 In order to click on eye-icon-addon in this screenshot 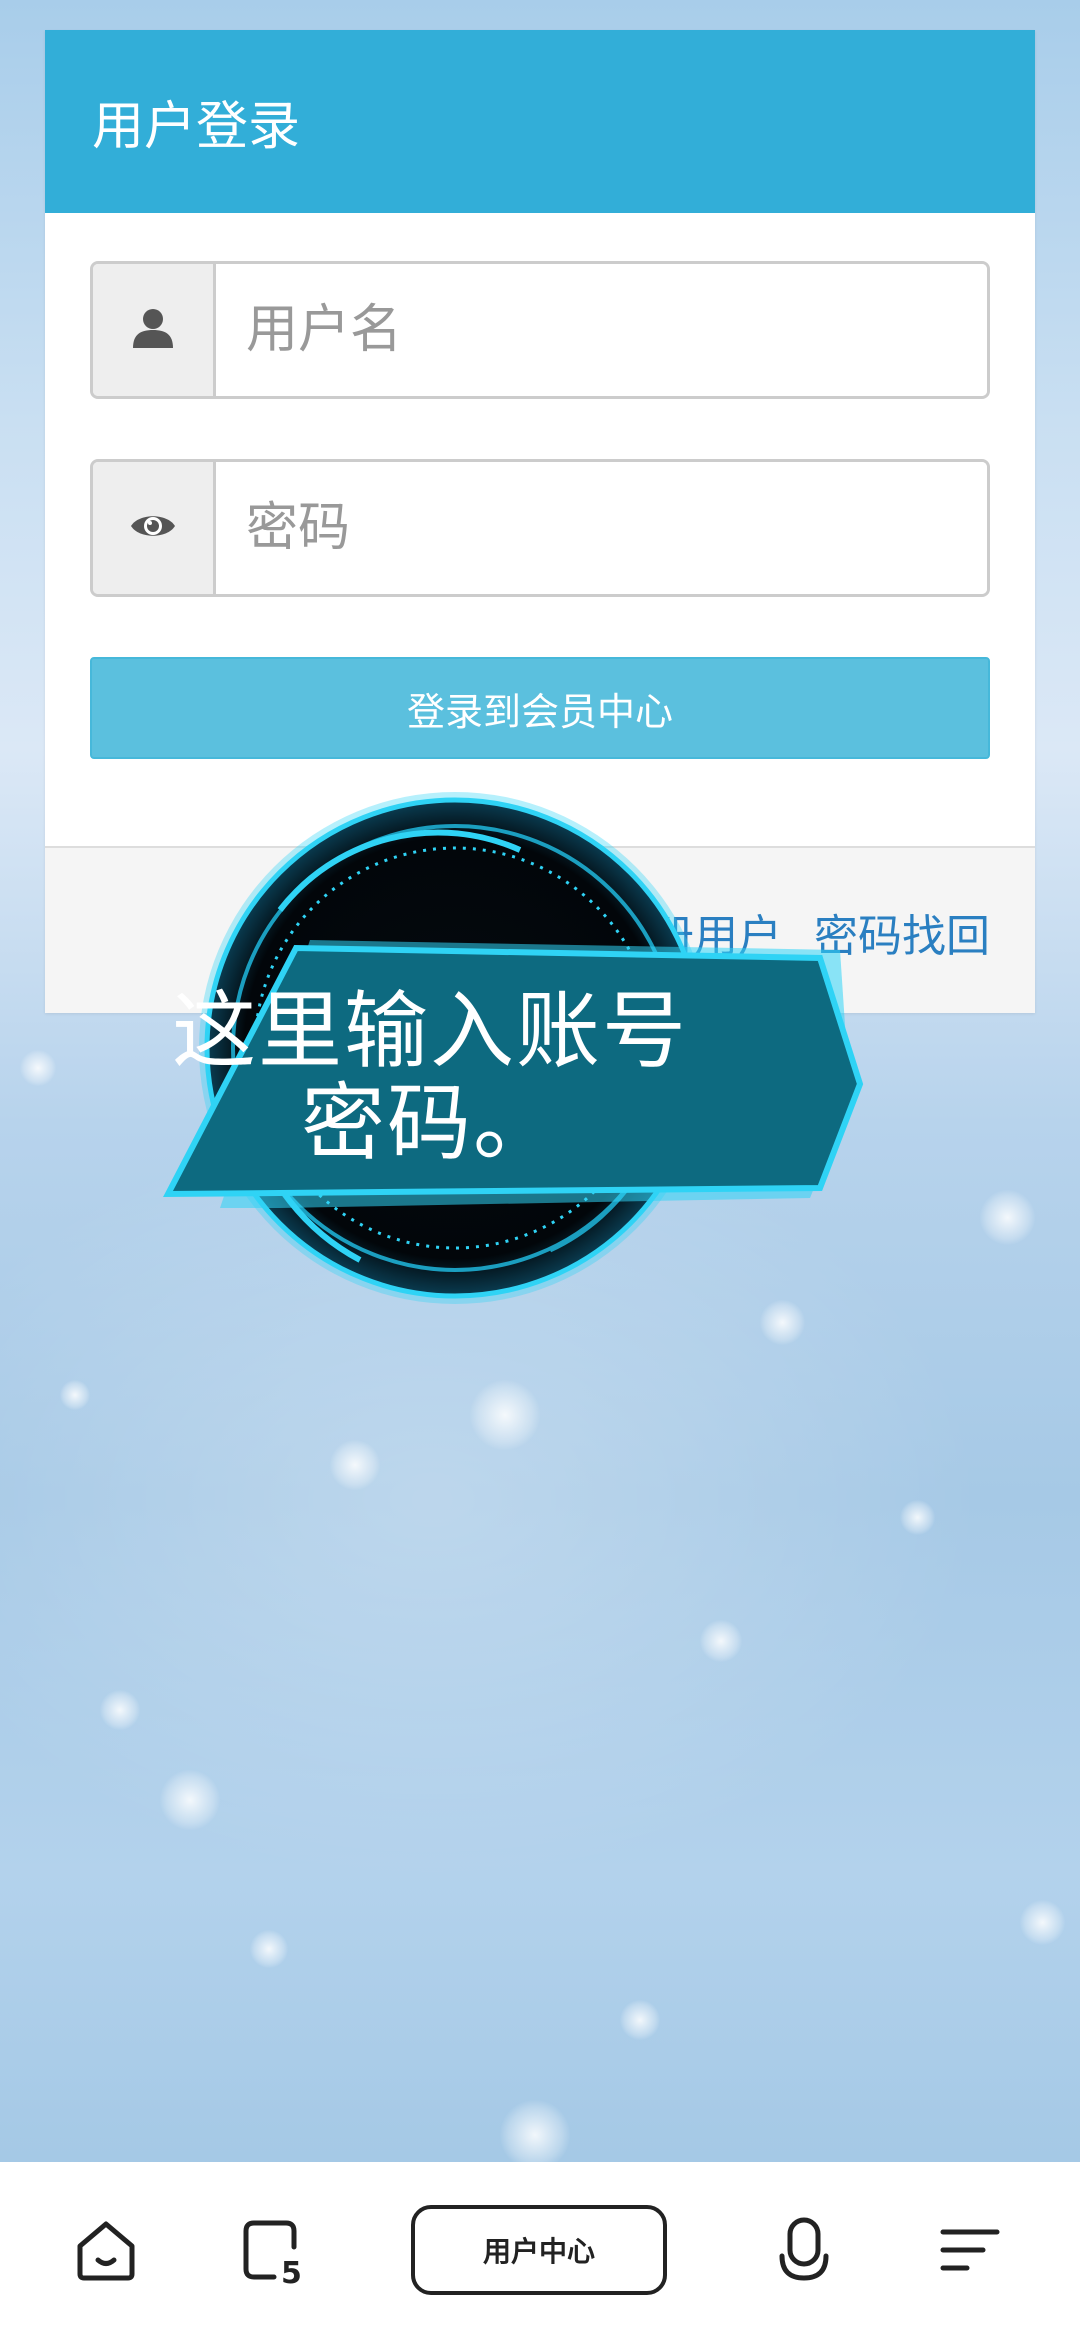, I will do `click(154, 528)`.